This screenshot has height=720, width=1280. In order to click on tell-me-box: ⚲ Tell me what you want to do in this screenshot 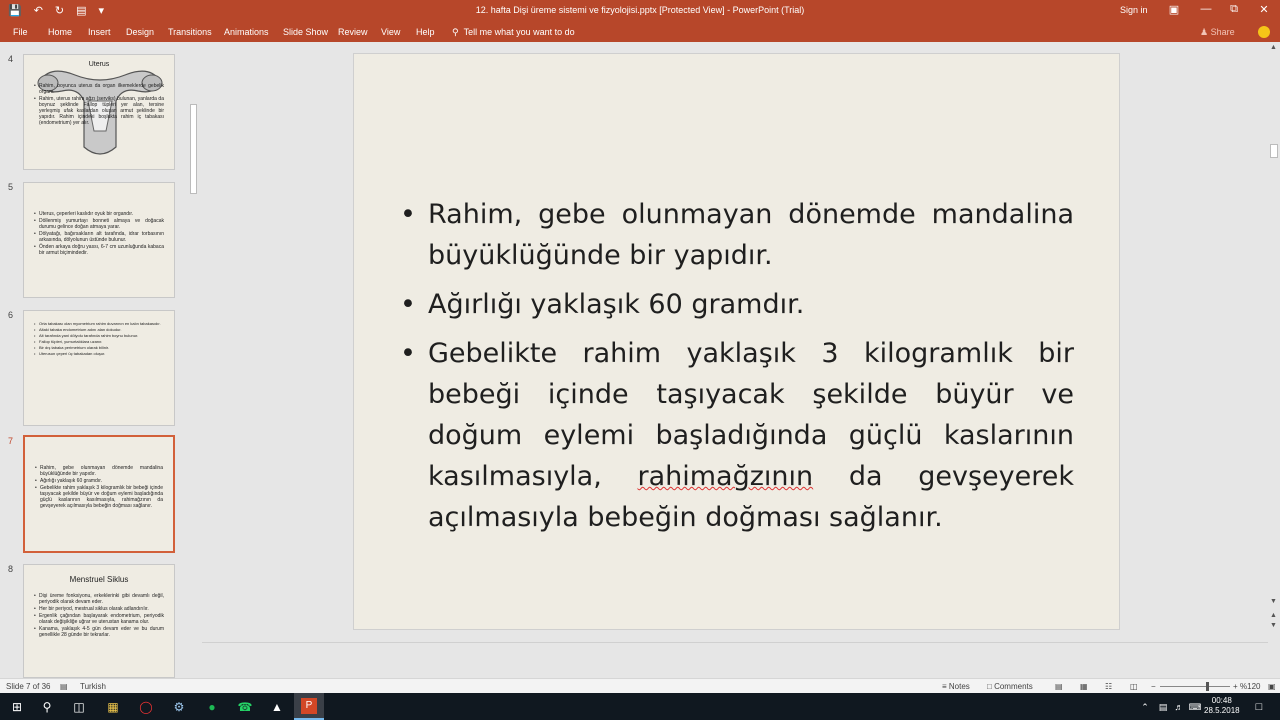, I will do `click(513, 32)`.